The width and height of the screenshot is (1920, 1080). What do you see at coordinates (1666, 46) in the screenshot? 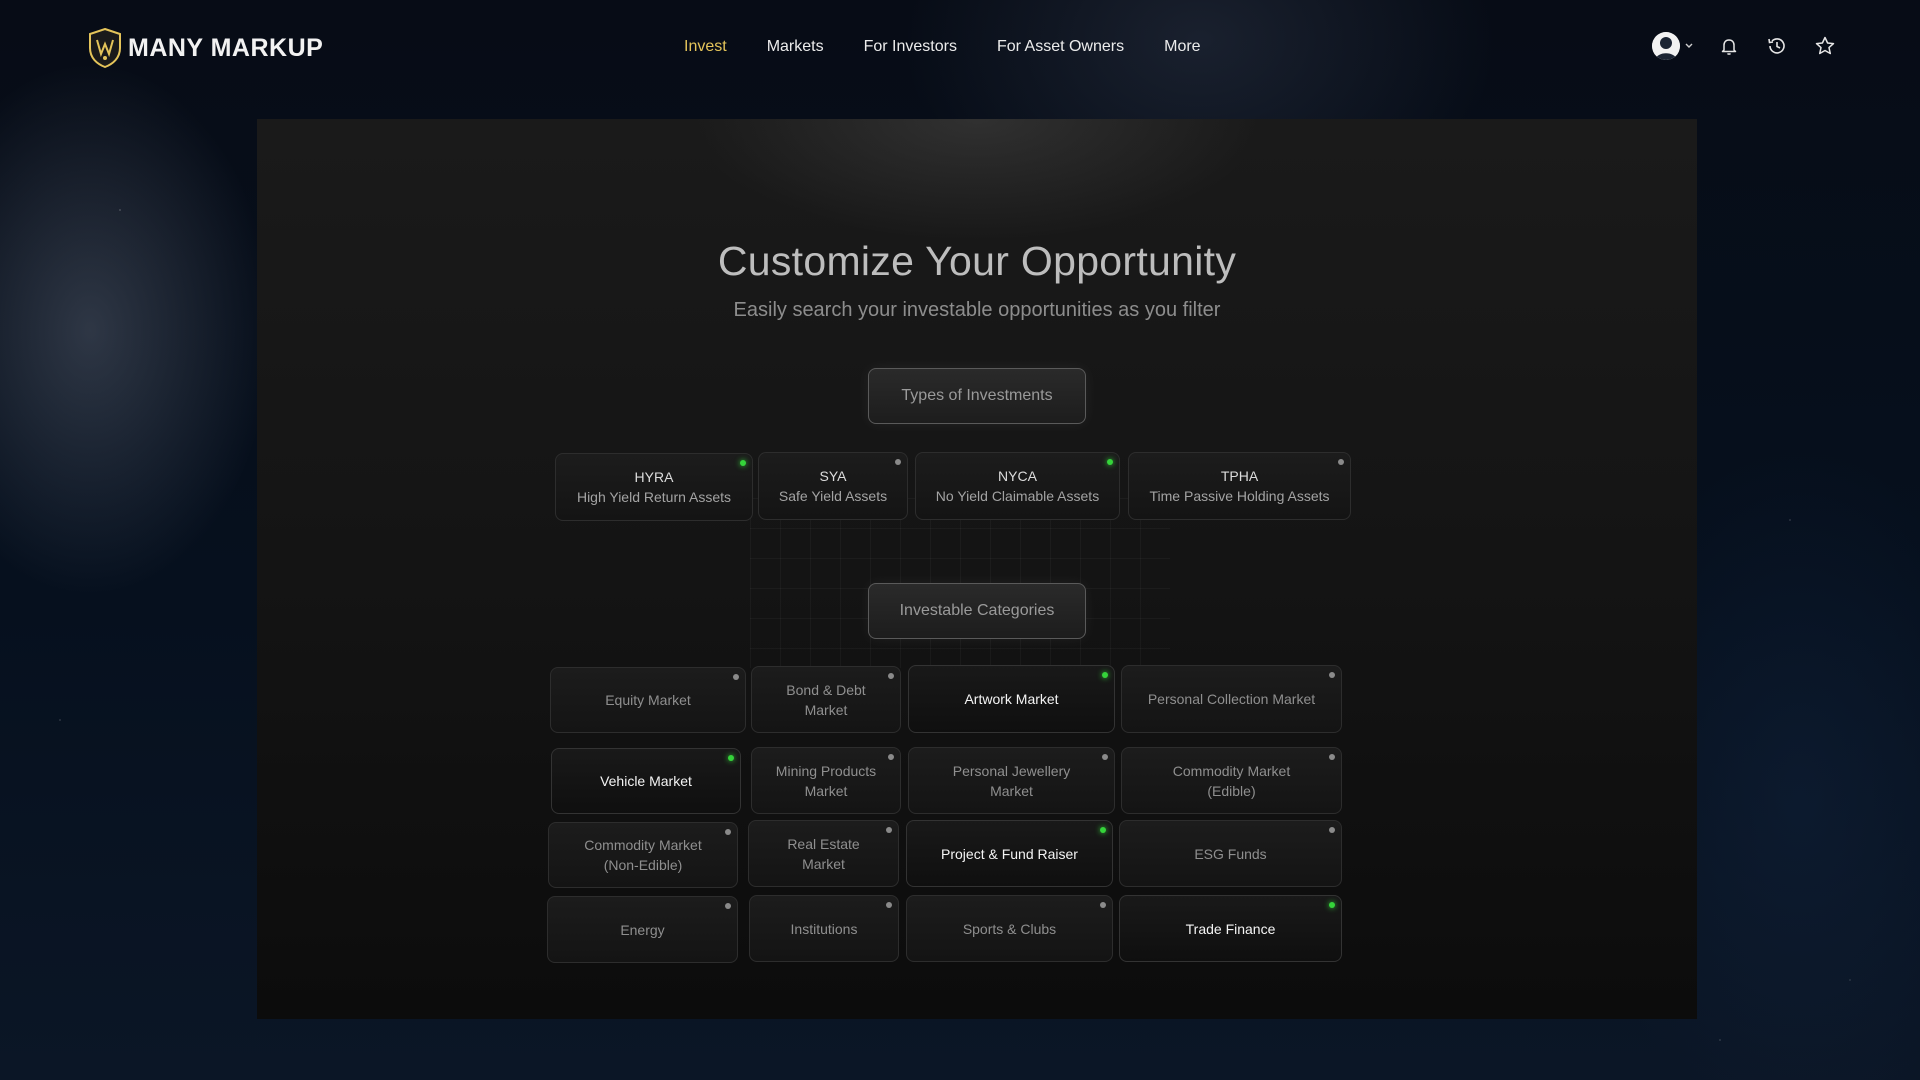
I see `avatar` at bounding box center [1666, 46].